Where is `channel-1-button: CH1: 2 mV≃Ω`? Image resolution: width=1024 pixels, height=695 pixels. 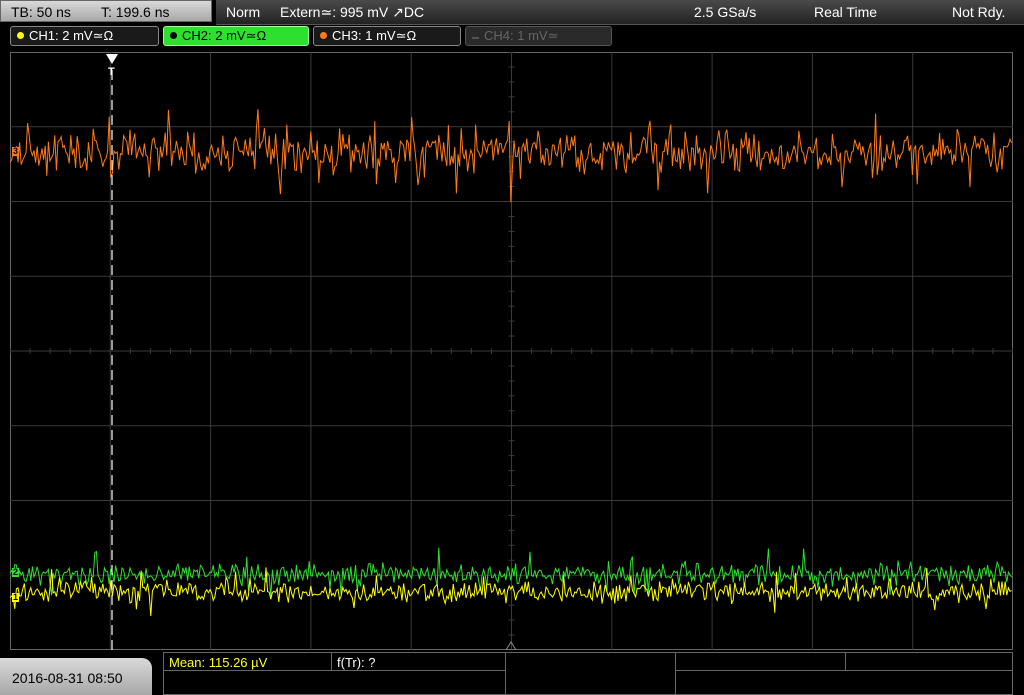 channel-1-button: CH1: 2 mV≃Ω is located at coordinates (84, 36).